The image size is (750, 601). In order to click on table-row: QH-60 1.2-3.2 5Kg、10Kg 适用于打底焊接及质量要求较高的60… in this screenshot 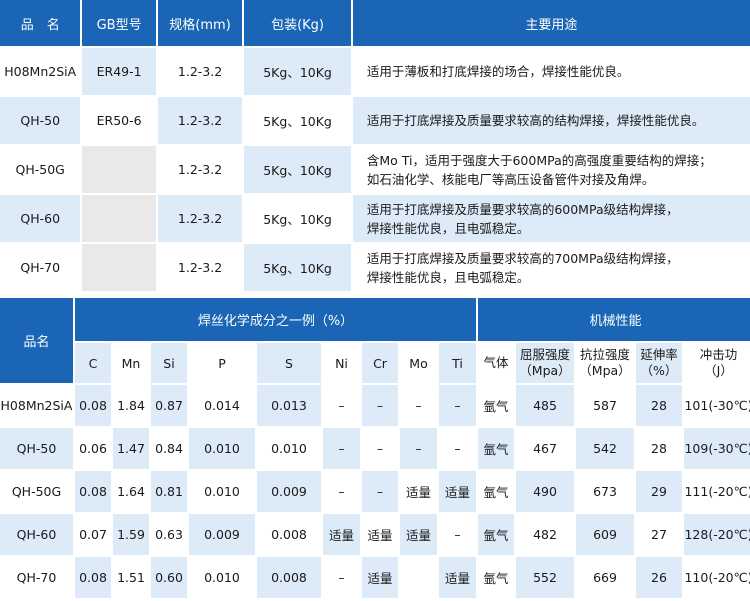, I will do `click(375, 218)`.